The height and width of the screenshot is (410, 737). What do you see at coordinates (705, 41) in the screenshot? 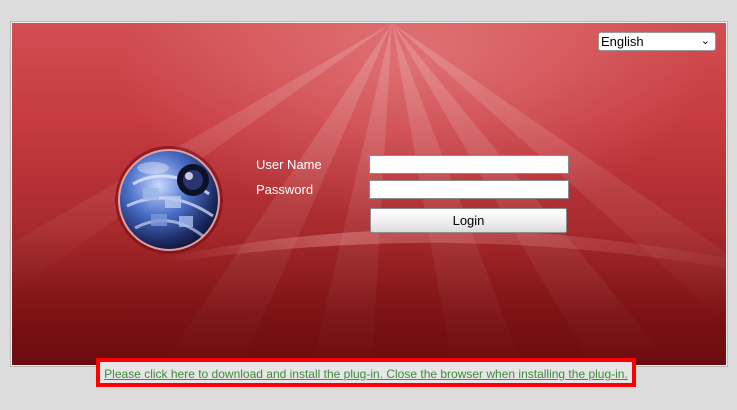
I see `chevron-down-icon: ⌄` at bounding box center [705, 41].